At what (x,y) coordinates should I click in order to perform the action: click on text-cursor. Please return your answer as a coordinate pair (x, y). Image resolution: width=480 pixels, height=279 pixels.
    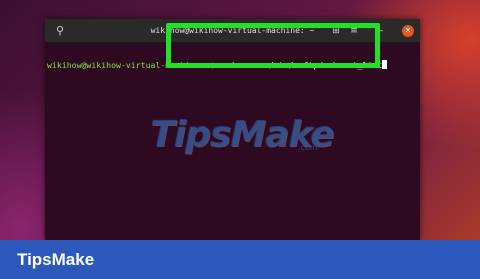
    Looking at the image, I should click on (385, 64).